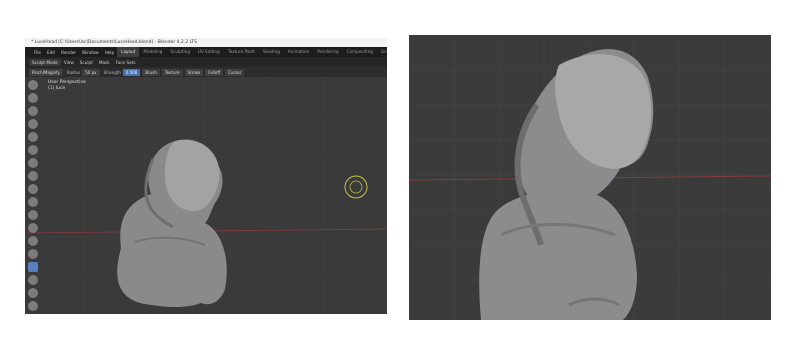 The width and height of the screenshot is (800, 358). I want to click on clay-strips-brush-icon, so click(33, 124).